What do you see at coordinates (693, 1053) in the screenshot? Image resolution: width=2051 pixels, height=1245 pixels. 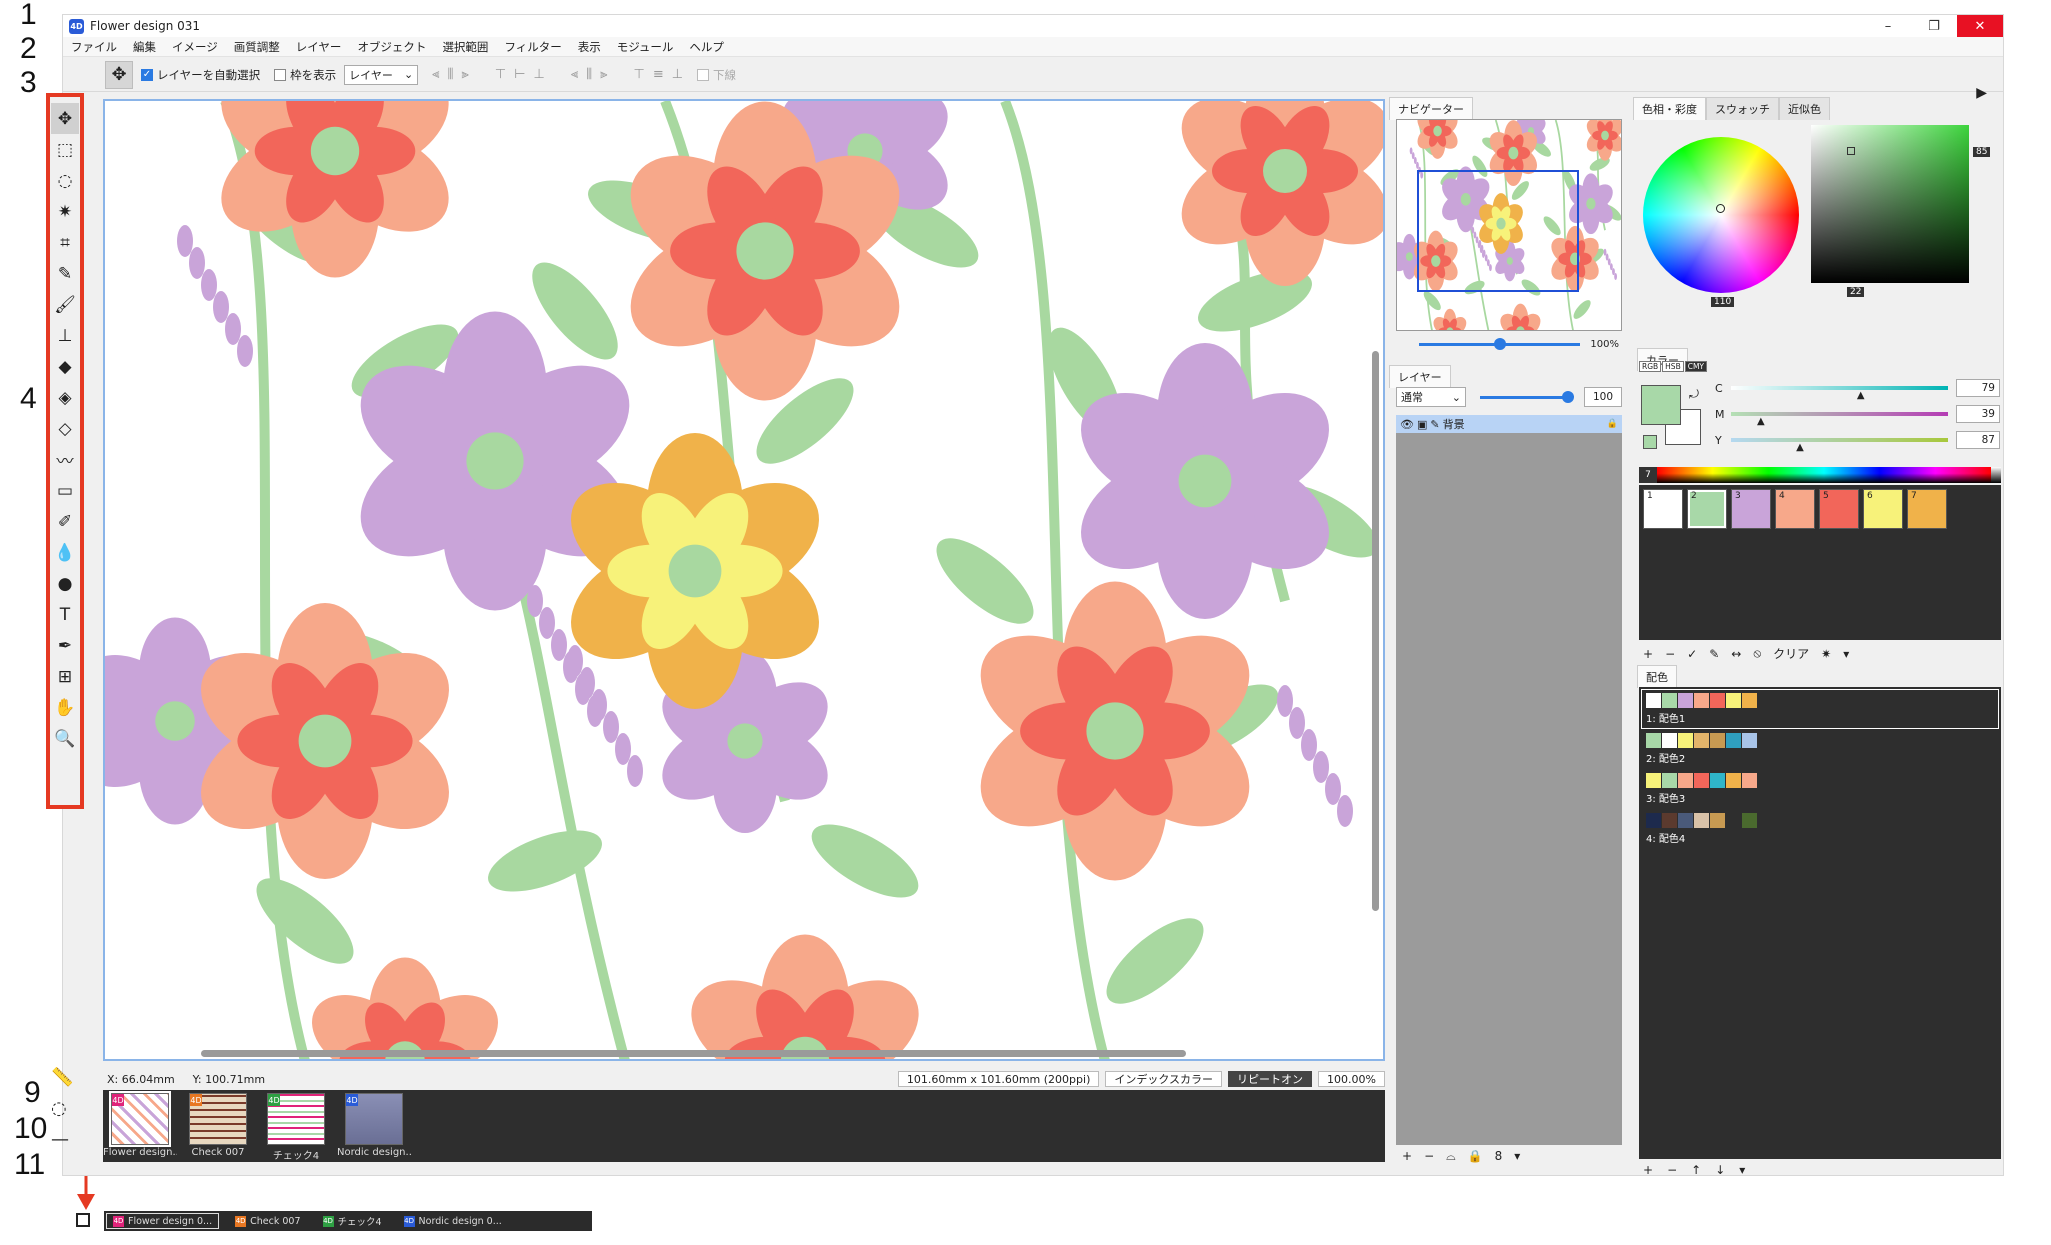 I see `horizontal-scrollbar` at bounding box center [693, 1053].